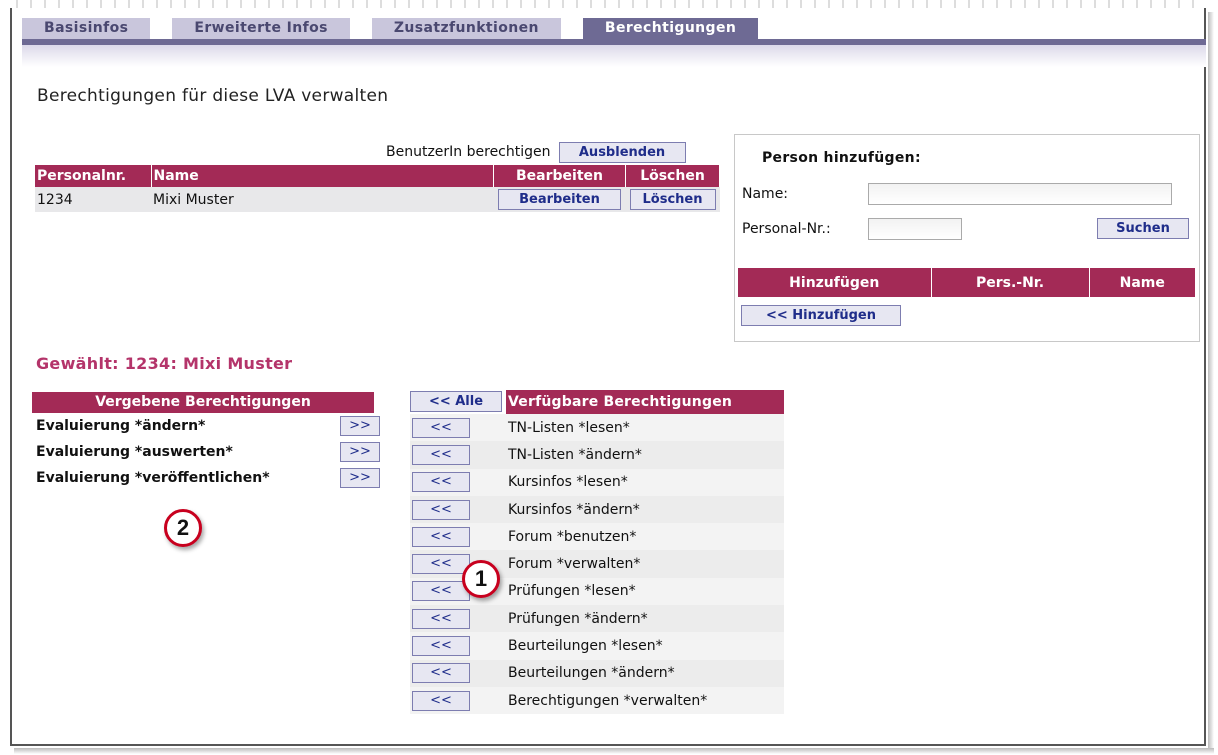 The width and height of the screenshot is (1218, 755). Describe the element at coordinates (1142, 282) in the screenshot. I see `col-result-name: Name` at that location.